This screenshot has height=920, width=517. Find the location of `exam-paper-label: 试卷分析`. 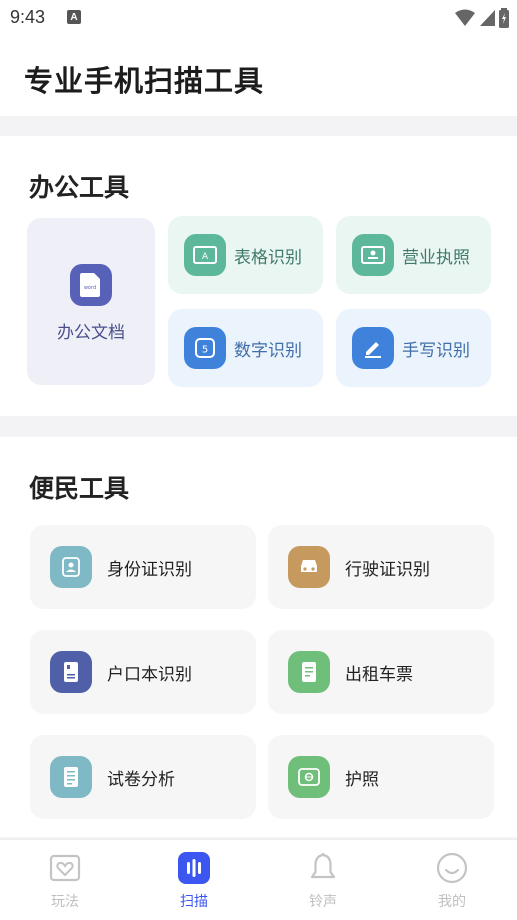

exam-paper-label: 试卷分析 is located at coordinates (141, 779).